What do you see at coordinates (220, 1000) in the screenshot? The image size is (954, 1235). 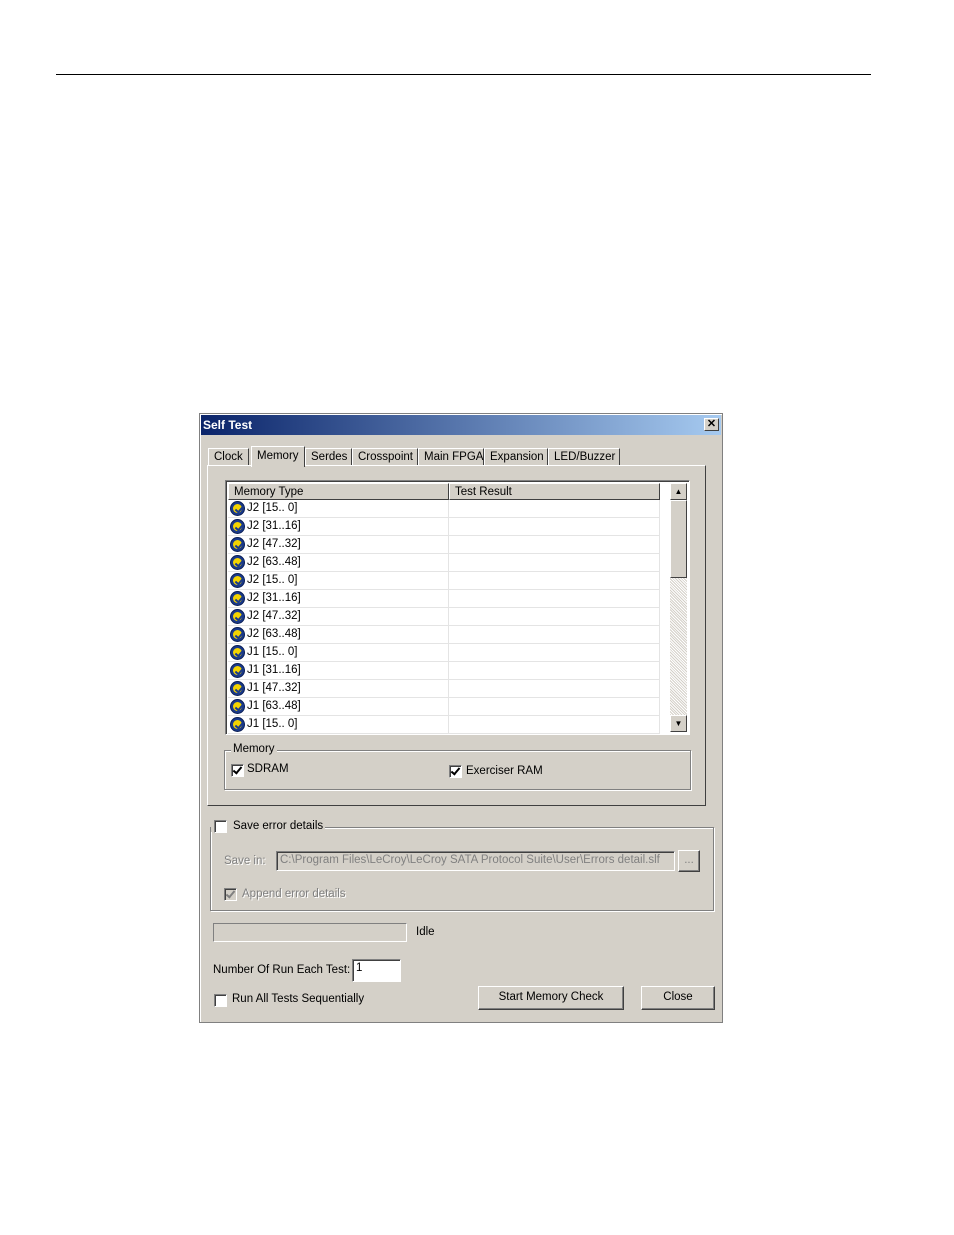 I see `run-all-sequentially-checkbox` at bounding box center [220, 1000].